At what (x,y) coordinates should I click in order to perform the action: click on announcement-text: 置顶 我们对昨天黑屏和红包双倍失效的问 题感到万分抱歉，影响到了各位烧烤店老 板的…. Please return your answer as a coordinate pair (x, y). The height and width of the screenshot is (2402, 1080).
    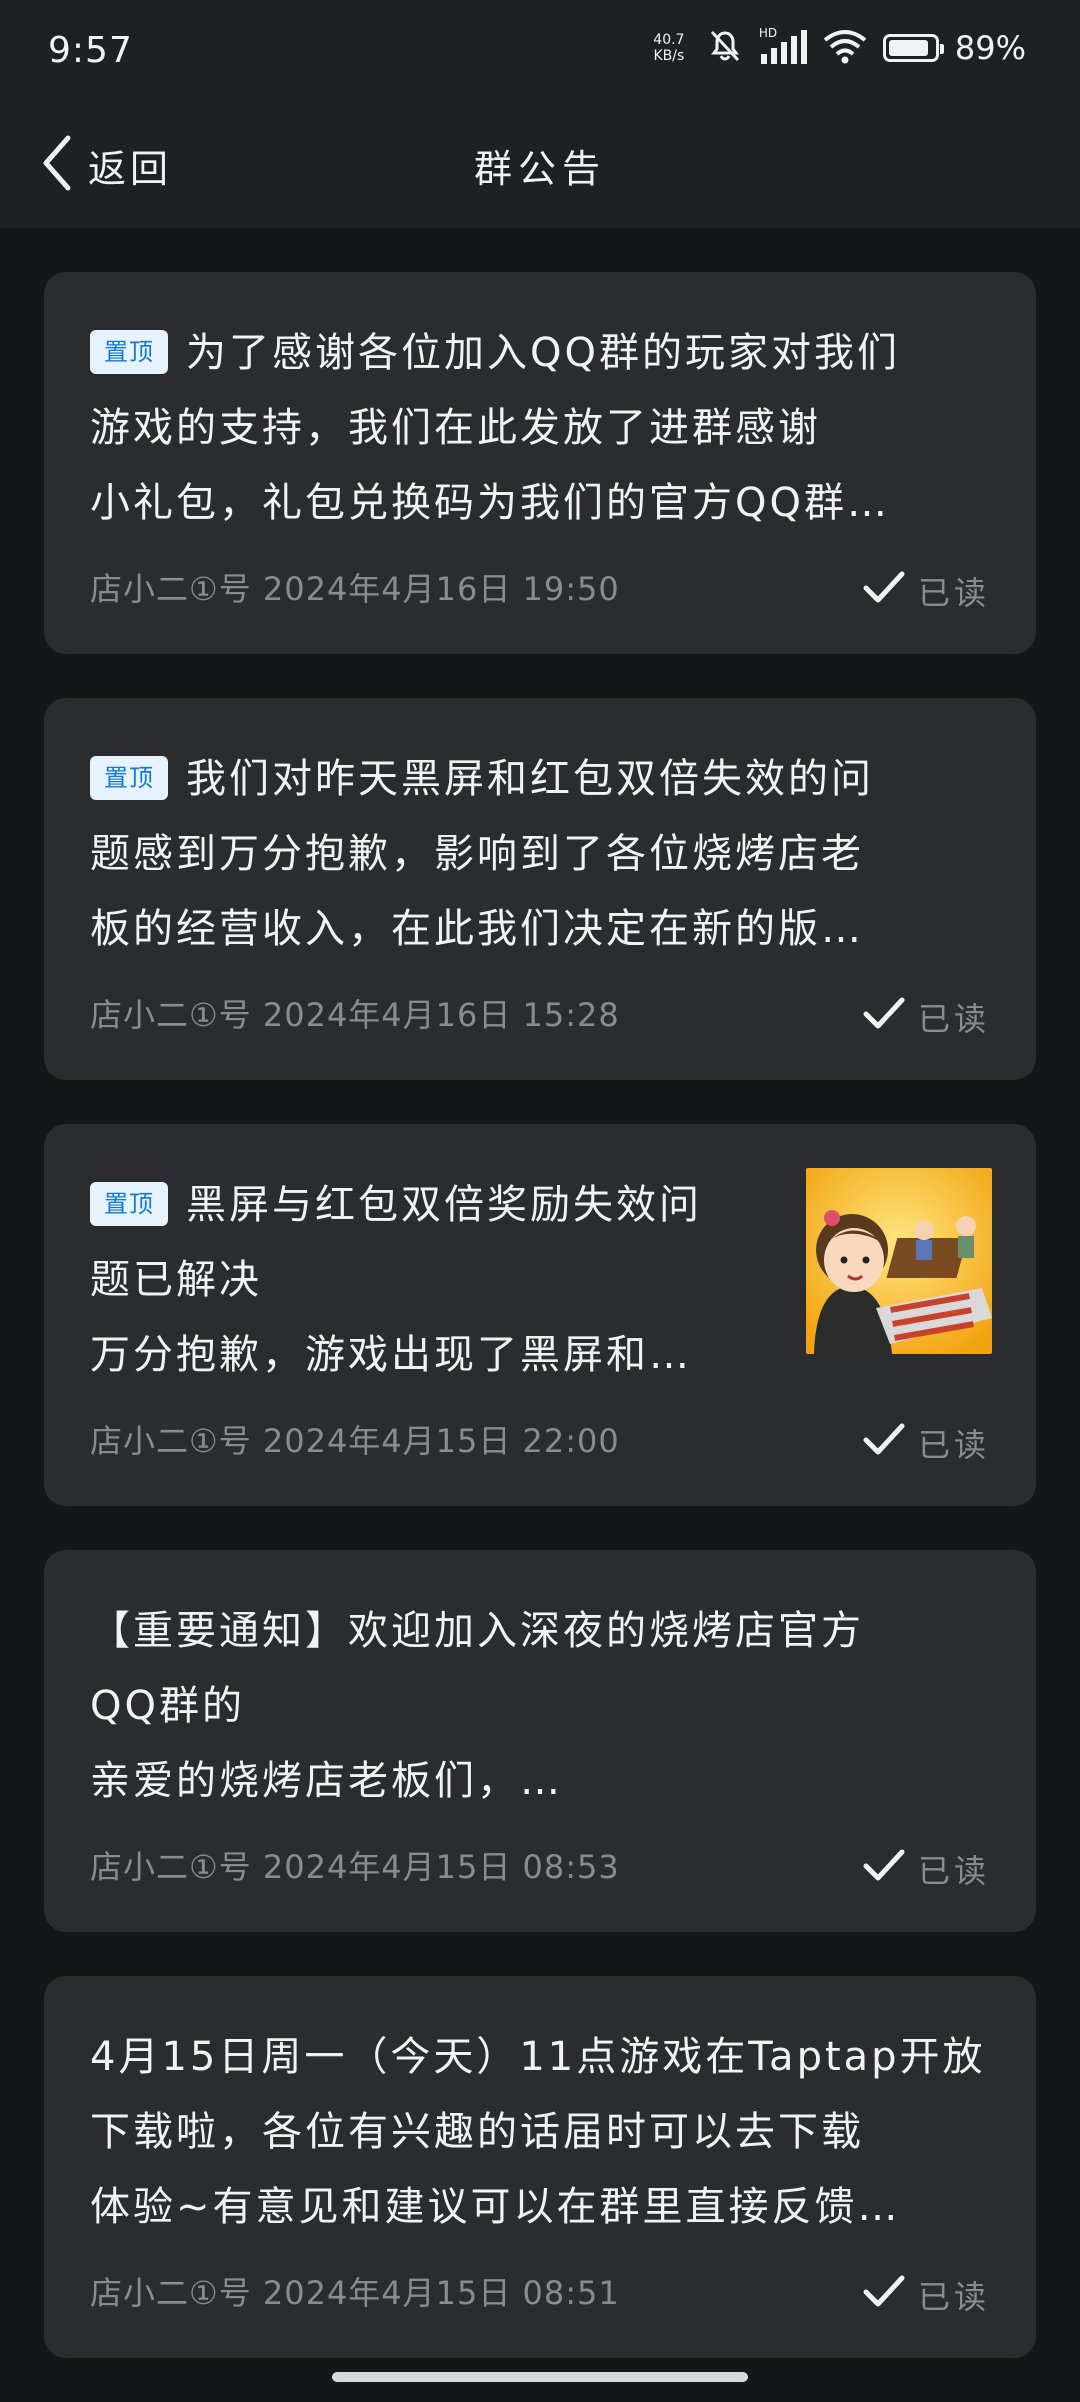
    Looking at the image, I should click on (540, 854).